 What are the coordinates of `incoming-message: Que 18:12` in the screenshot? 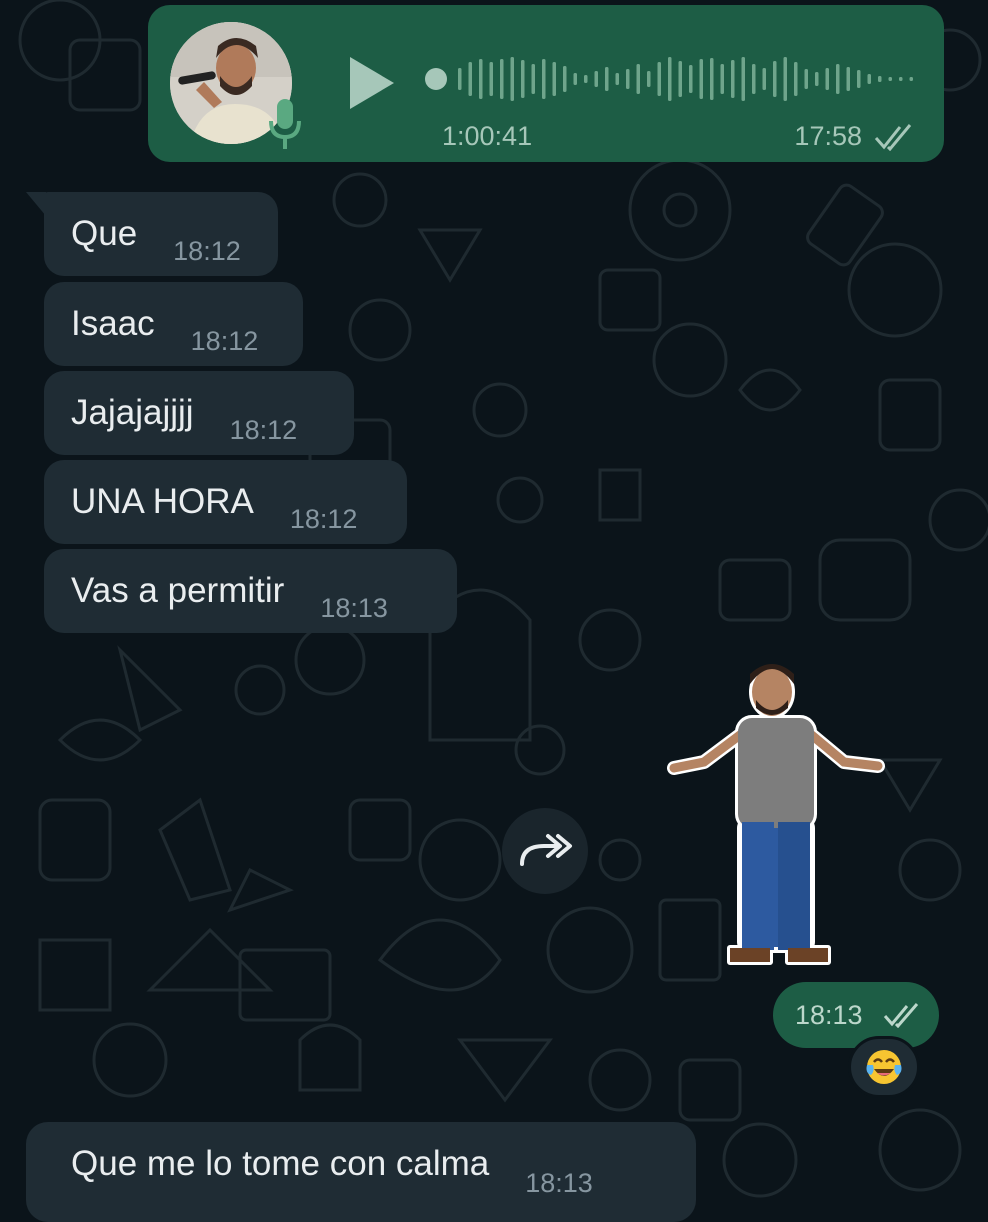 It's located at (152, 234).